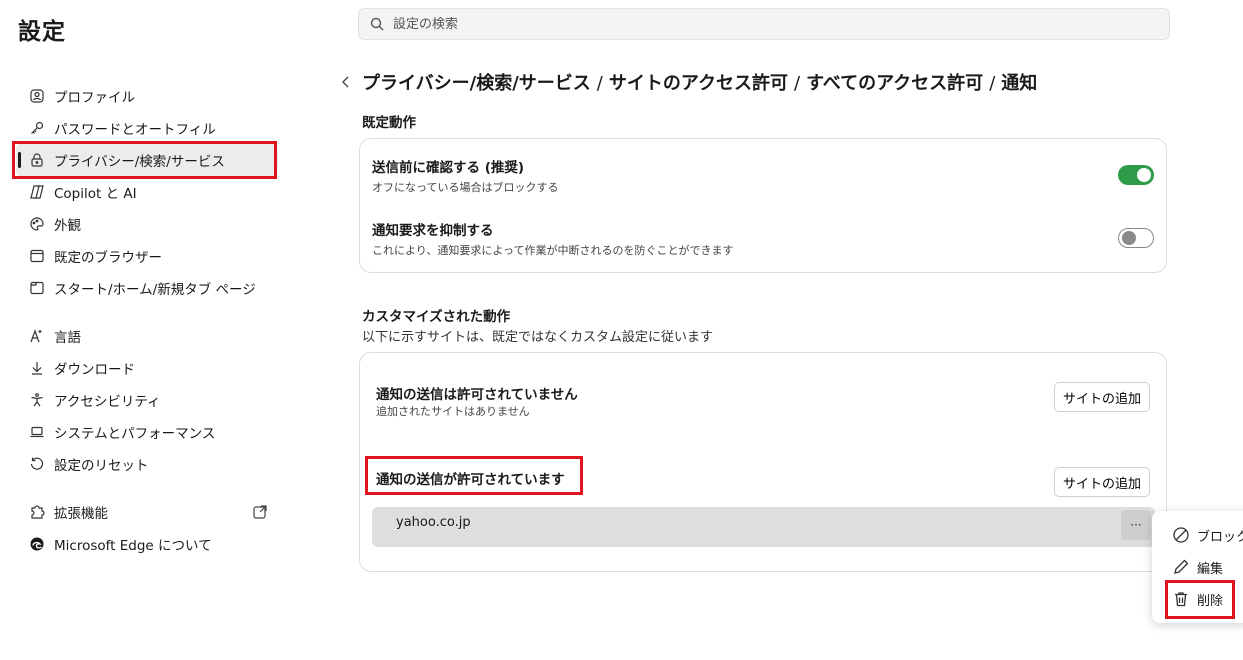  What do you see at coordinates (476, 83) in the screenshot?
I see `breadcrumb-item: プライバシー/検索/サービス` at bounding box center [476, 83].